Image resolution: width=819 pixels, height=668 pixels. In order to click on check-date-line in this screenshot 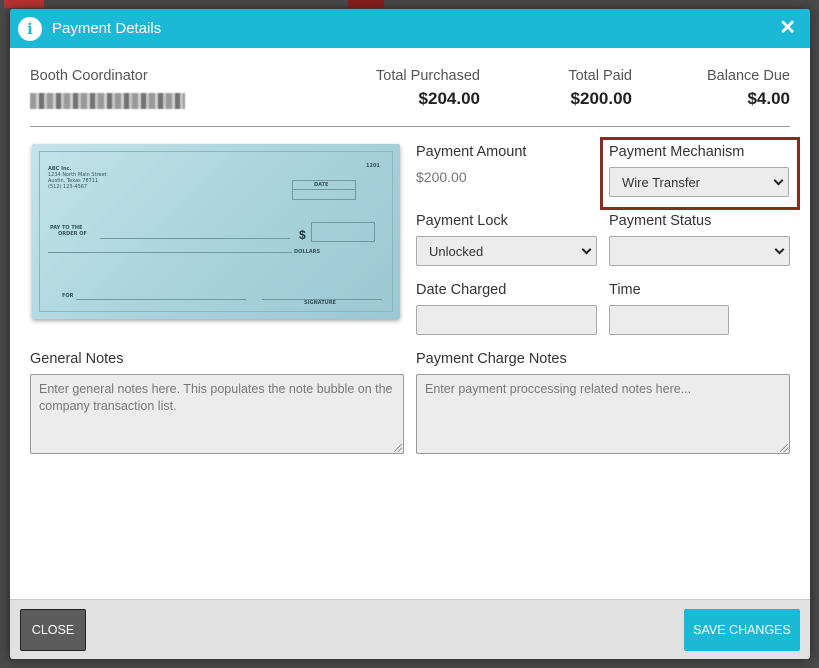, I will do `click(324, 189)`.